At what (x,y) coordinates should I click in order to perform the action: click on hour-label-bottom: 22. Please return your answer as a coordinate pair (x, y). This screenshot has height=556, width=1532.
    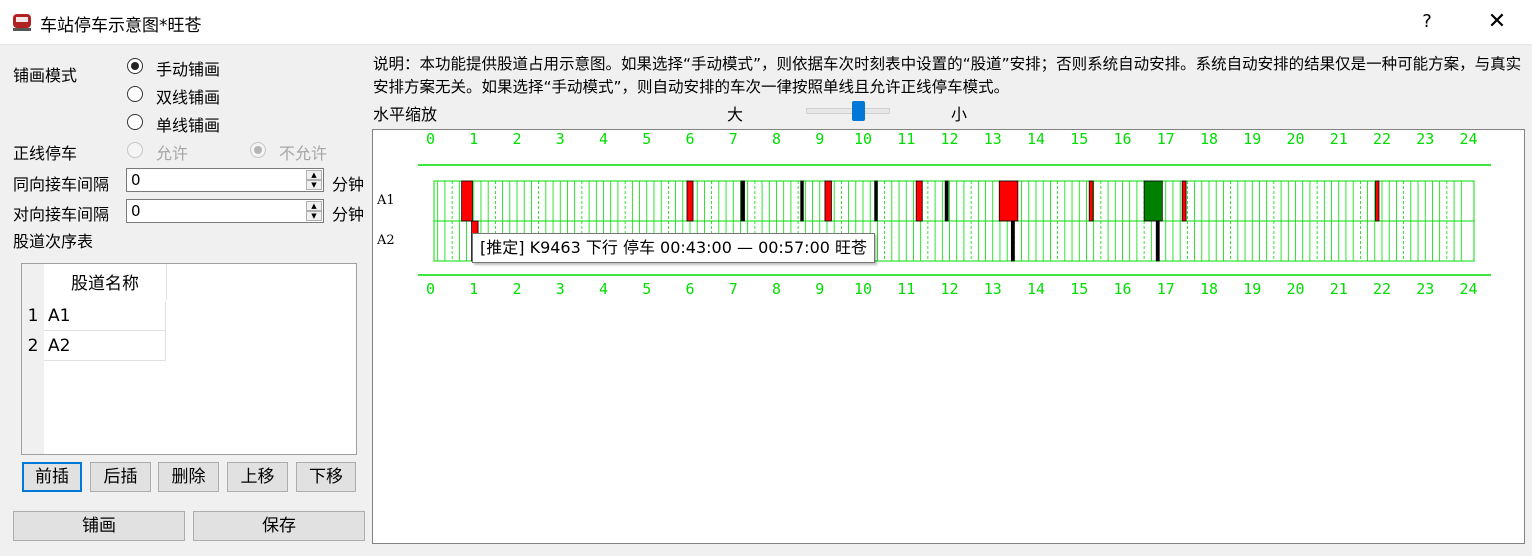
    Looking at the image, I should click on (1382, 289).